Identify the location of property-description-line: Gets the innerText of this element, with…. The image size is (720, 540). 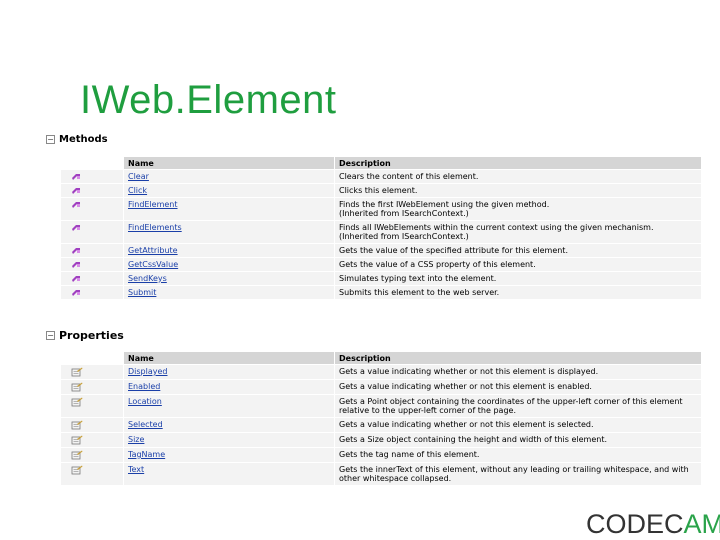
(514, 469).